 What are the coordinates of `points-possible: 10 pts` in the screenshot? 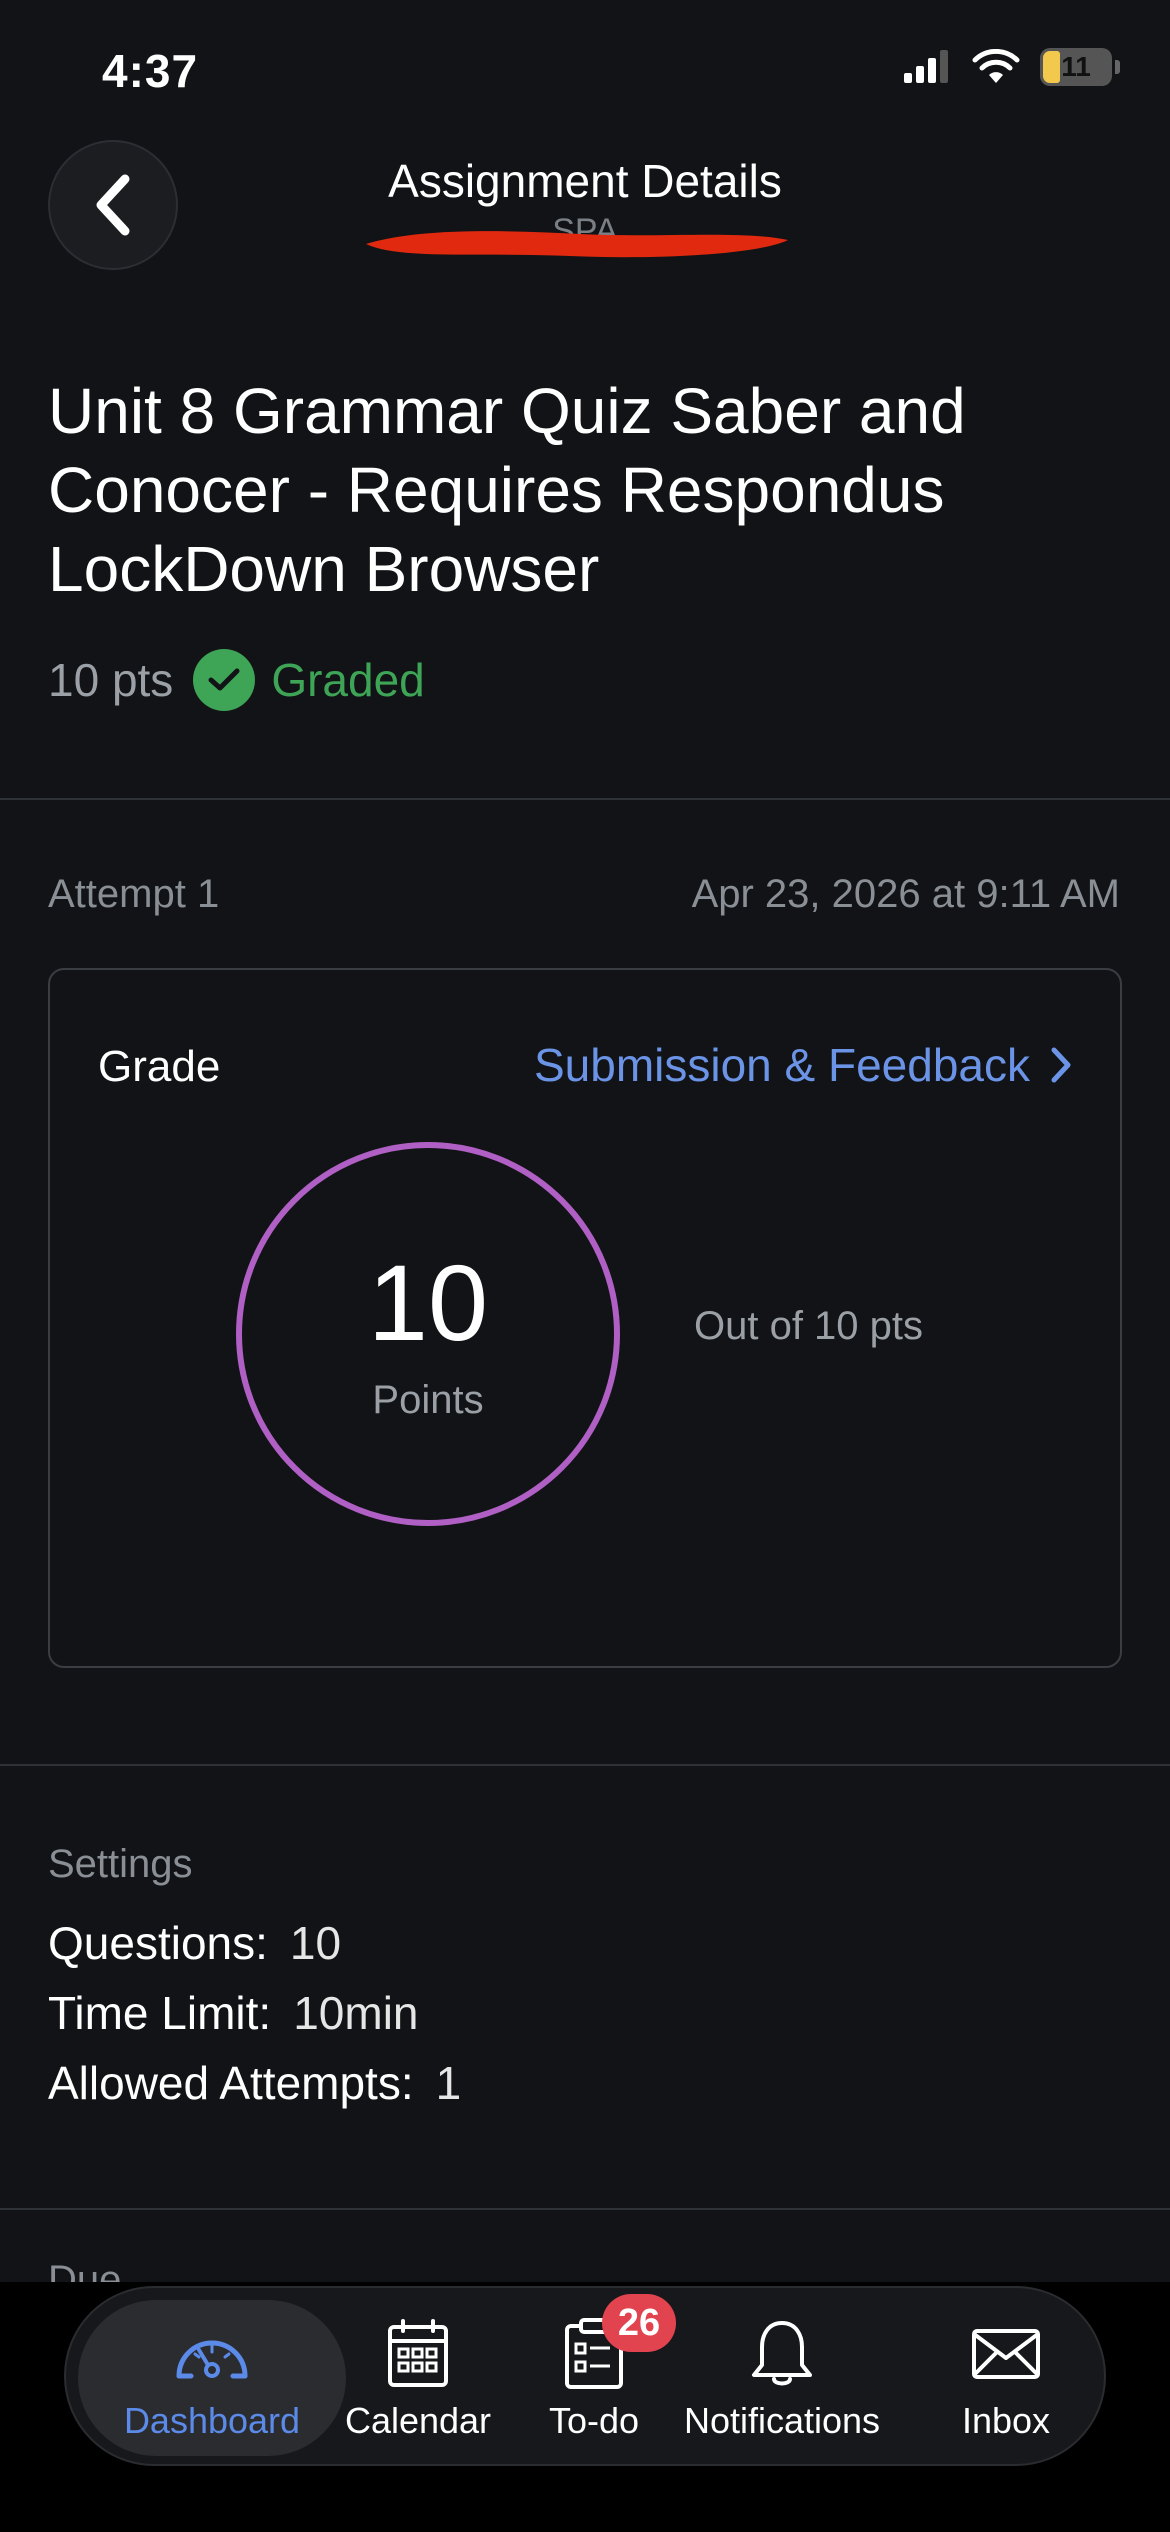 It's located at (111, 680).